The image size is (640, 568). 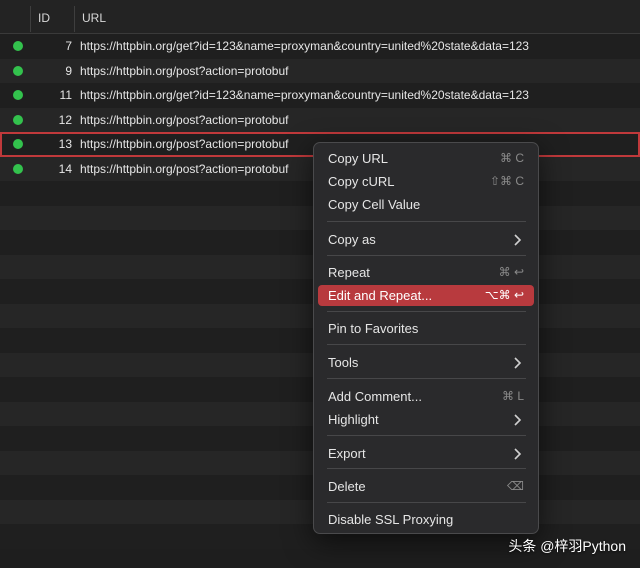 What do you see at coordinates (352, 239) in the screenshot?
I see `menu-item-label: Copy as` at bounding box center [352, 239].